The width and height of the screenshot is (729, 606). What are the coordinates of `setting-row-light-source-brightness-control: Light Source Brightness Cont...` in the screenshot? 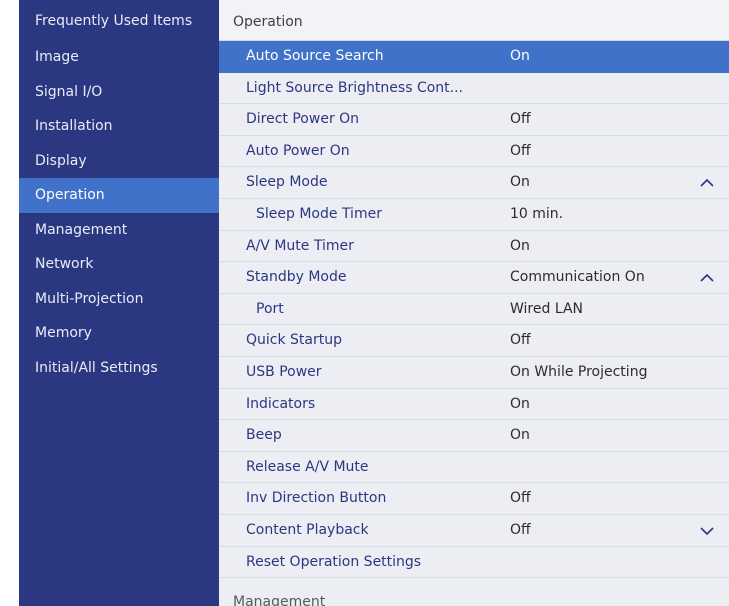 It's located at (474, 88).